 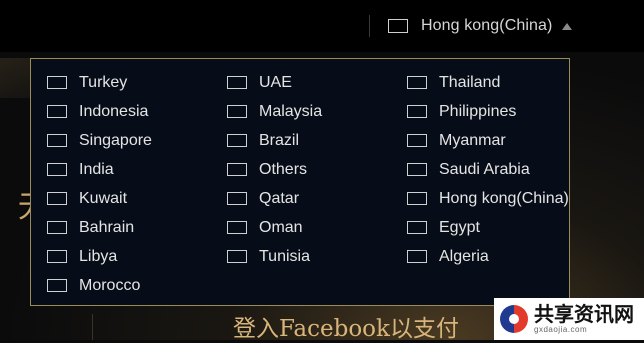 I want to click on country-label: India, so click(x=96, y=169).